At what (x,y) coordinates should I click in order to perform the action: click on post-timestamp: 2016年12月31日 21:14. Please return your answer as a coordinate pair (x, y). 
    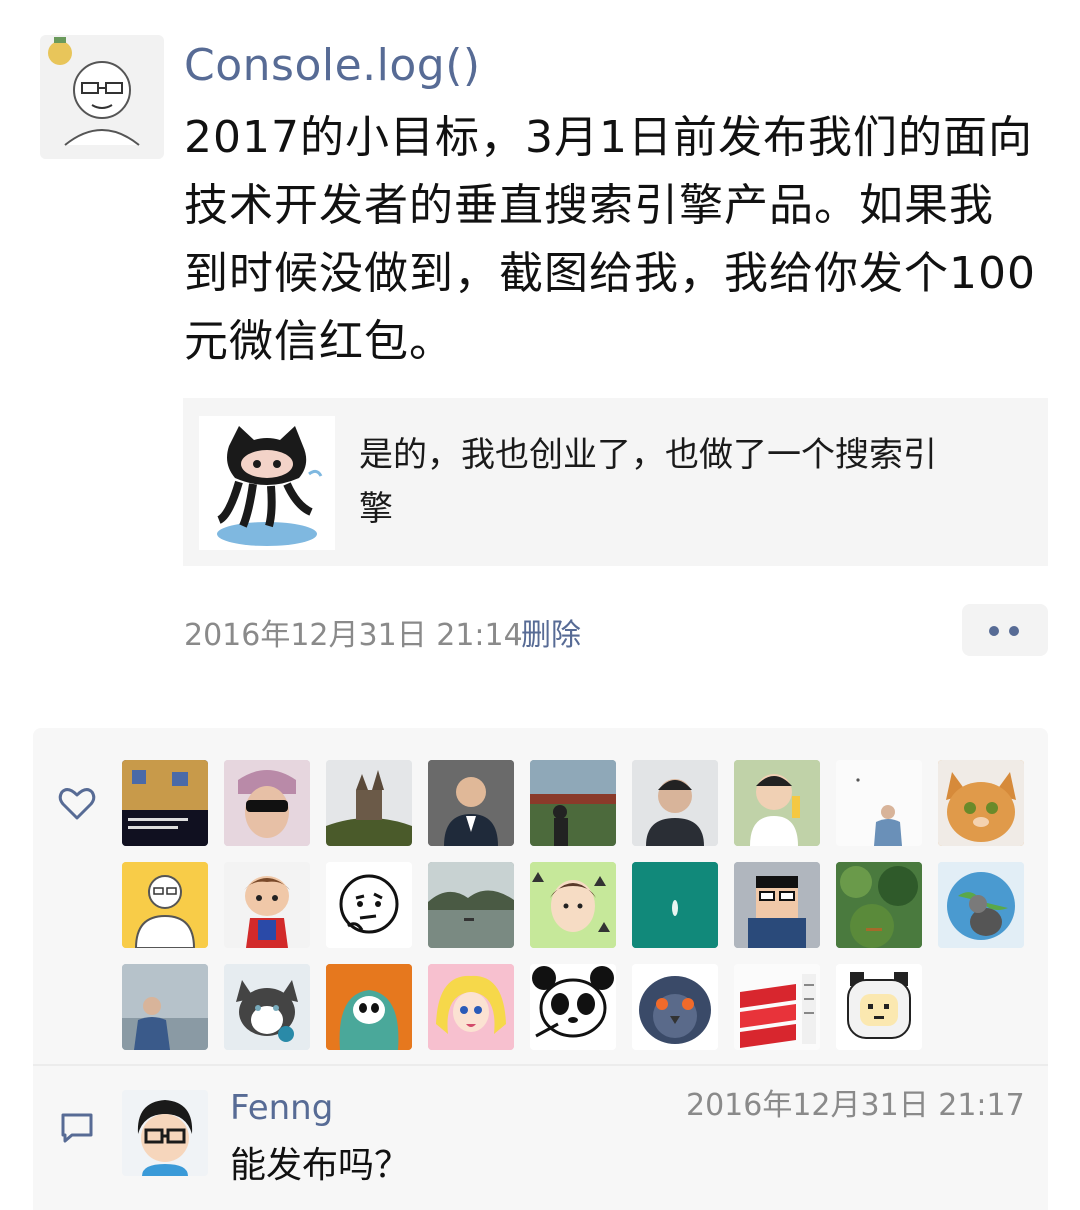
    Looking at the image, I should click on (353, 635).